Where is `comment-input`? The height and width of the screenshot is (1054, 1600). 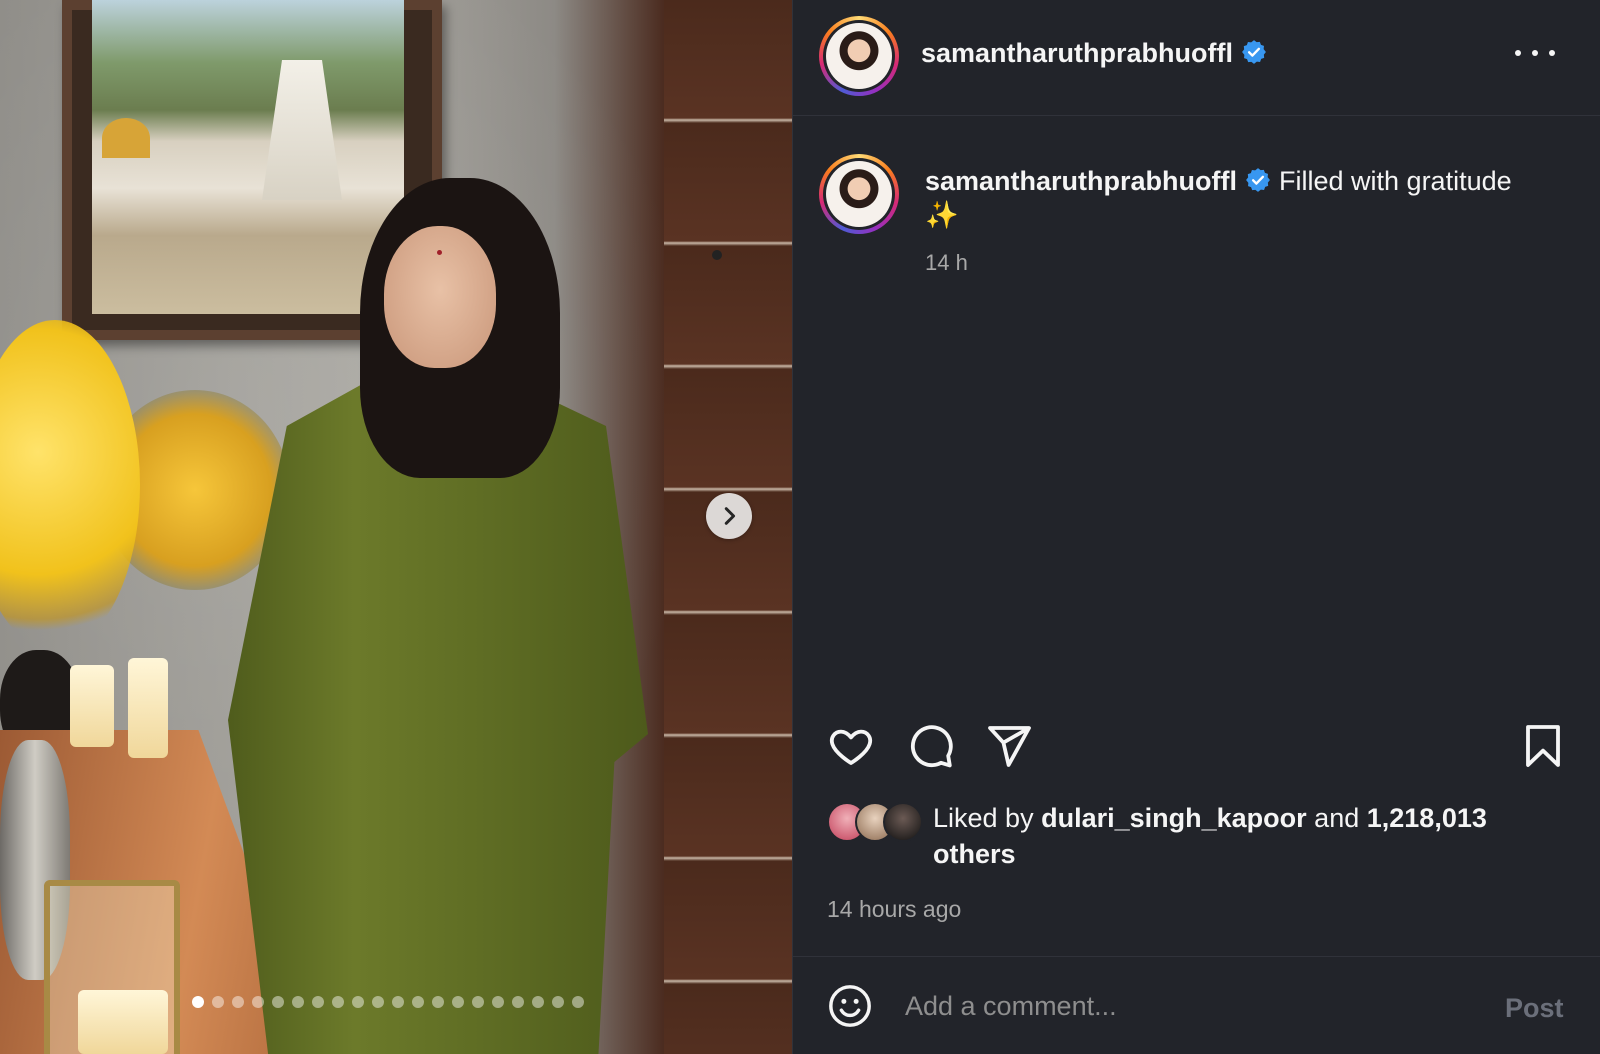
comment-input is located at coordinates (1185, 1006).